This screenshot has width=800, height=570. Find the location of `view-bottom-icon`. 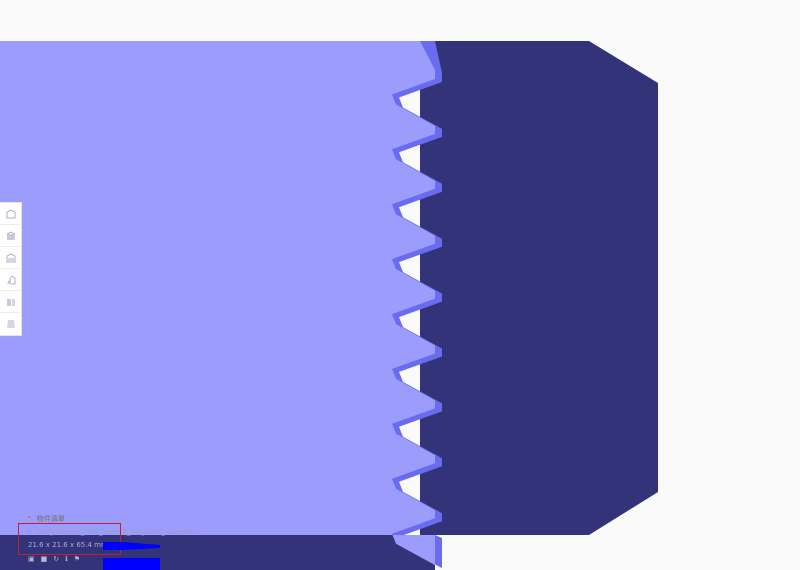

view-bottom-icon is located at coordinates (10, 324).